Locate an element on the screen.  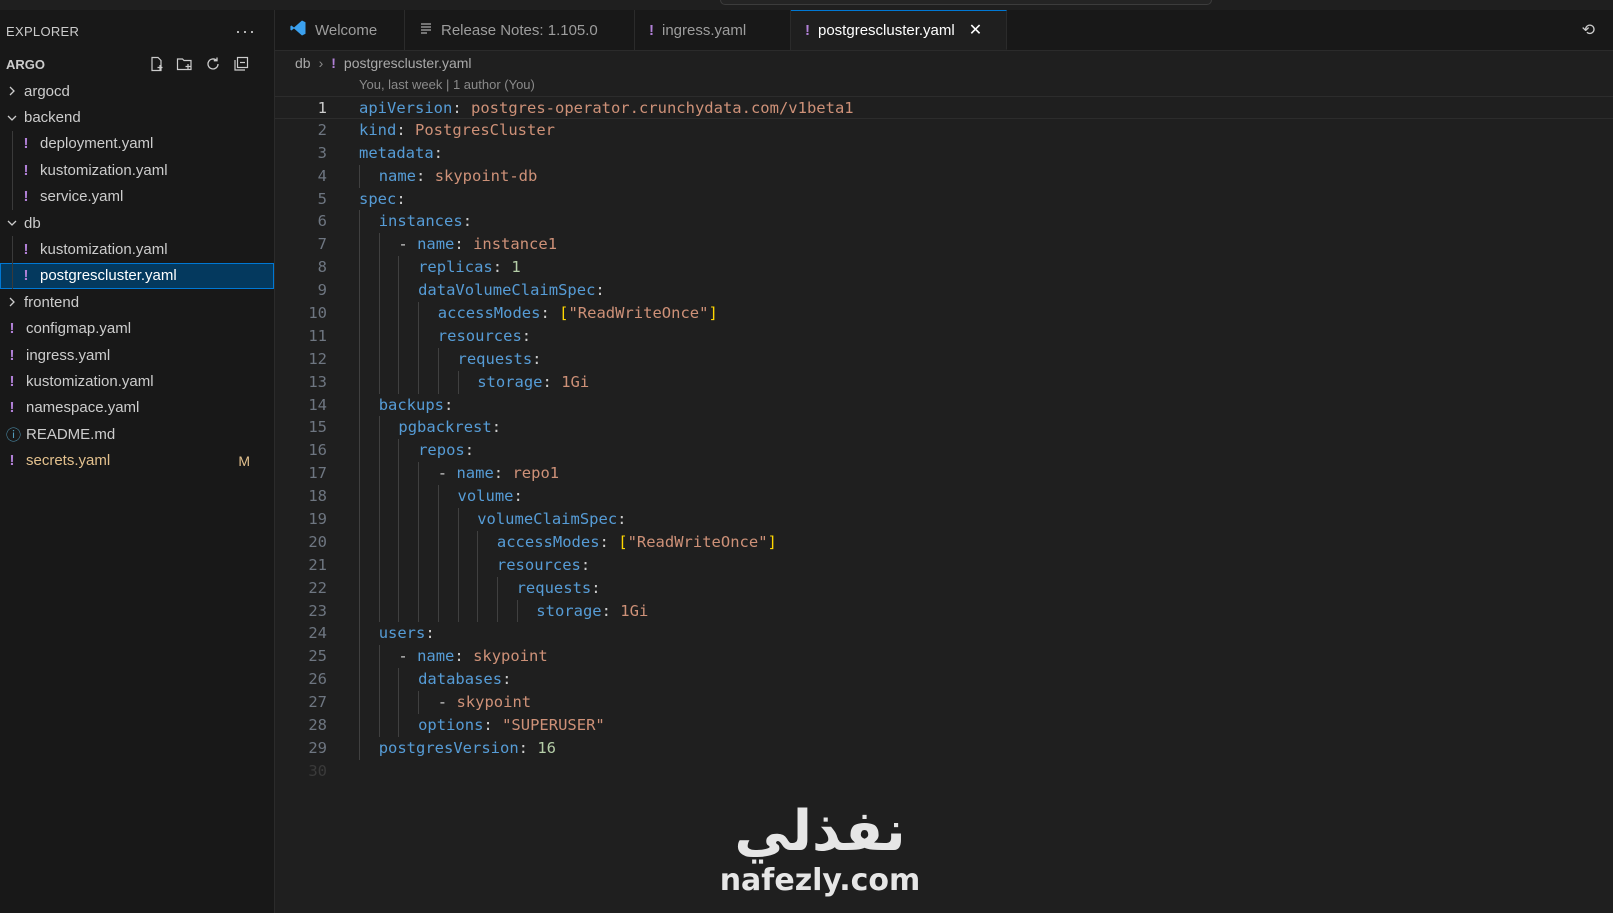
code-line: 25 - name: skypoint is located at coordinates (944, 657).